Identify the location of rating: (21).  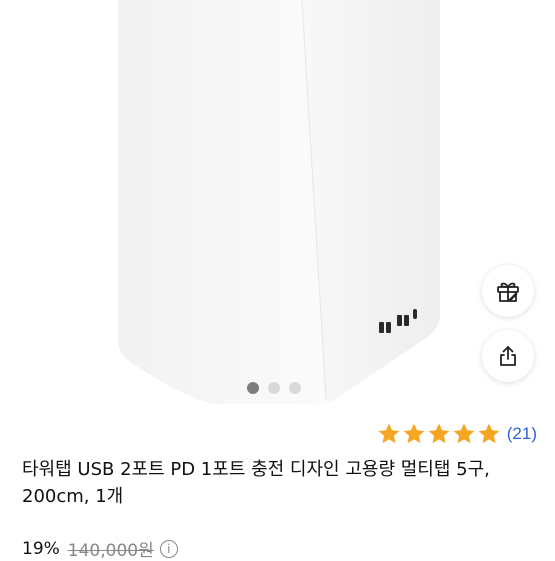
(456, 434).